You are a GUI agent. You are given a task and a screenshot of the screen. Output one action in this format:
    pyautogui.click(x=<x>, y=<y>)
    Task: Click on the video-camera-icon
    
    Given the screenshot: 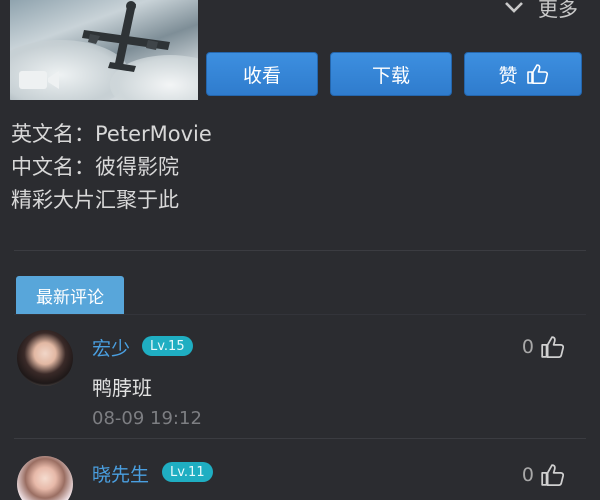 What is the action you would take?
    pyautogui.click(x=39, y=80)
    